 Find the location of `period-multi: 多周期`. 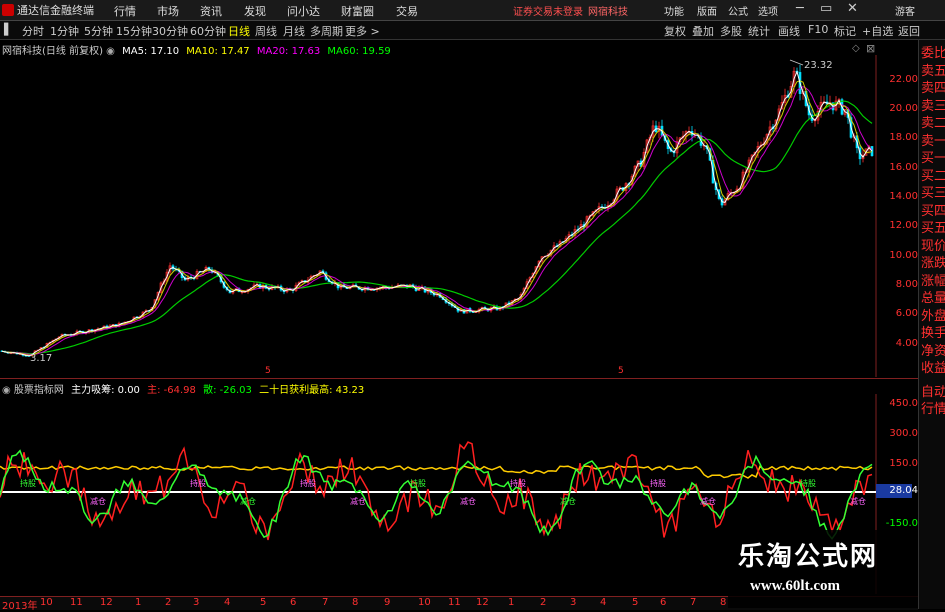

period-multi: 多周期 is located at coordinates (326, 31).